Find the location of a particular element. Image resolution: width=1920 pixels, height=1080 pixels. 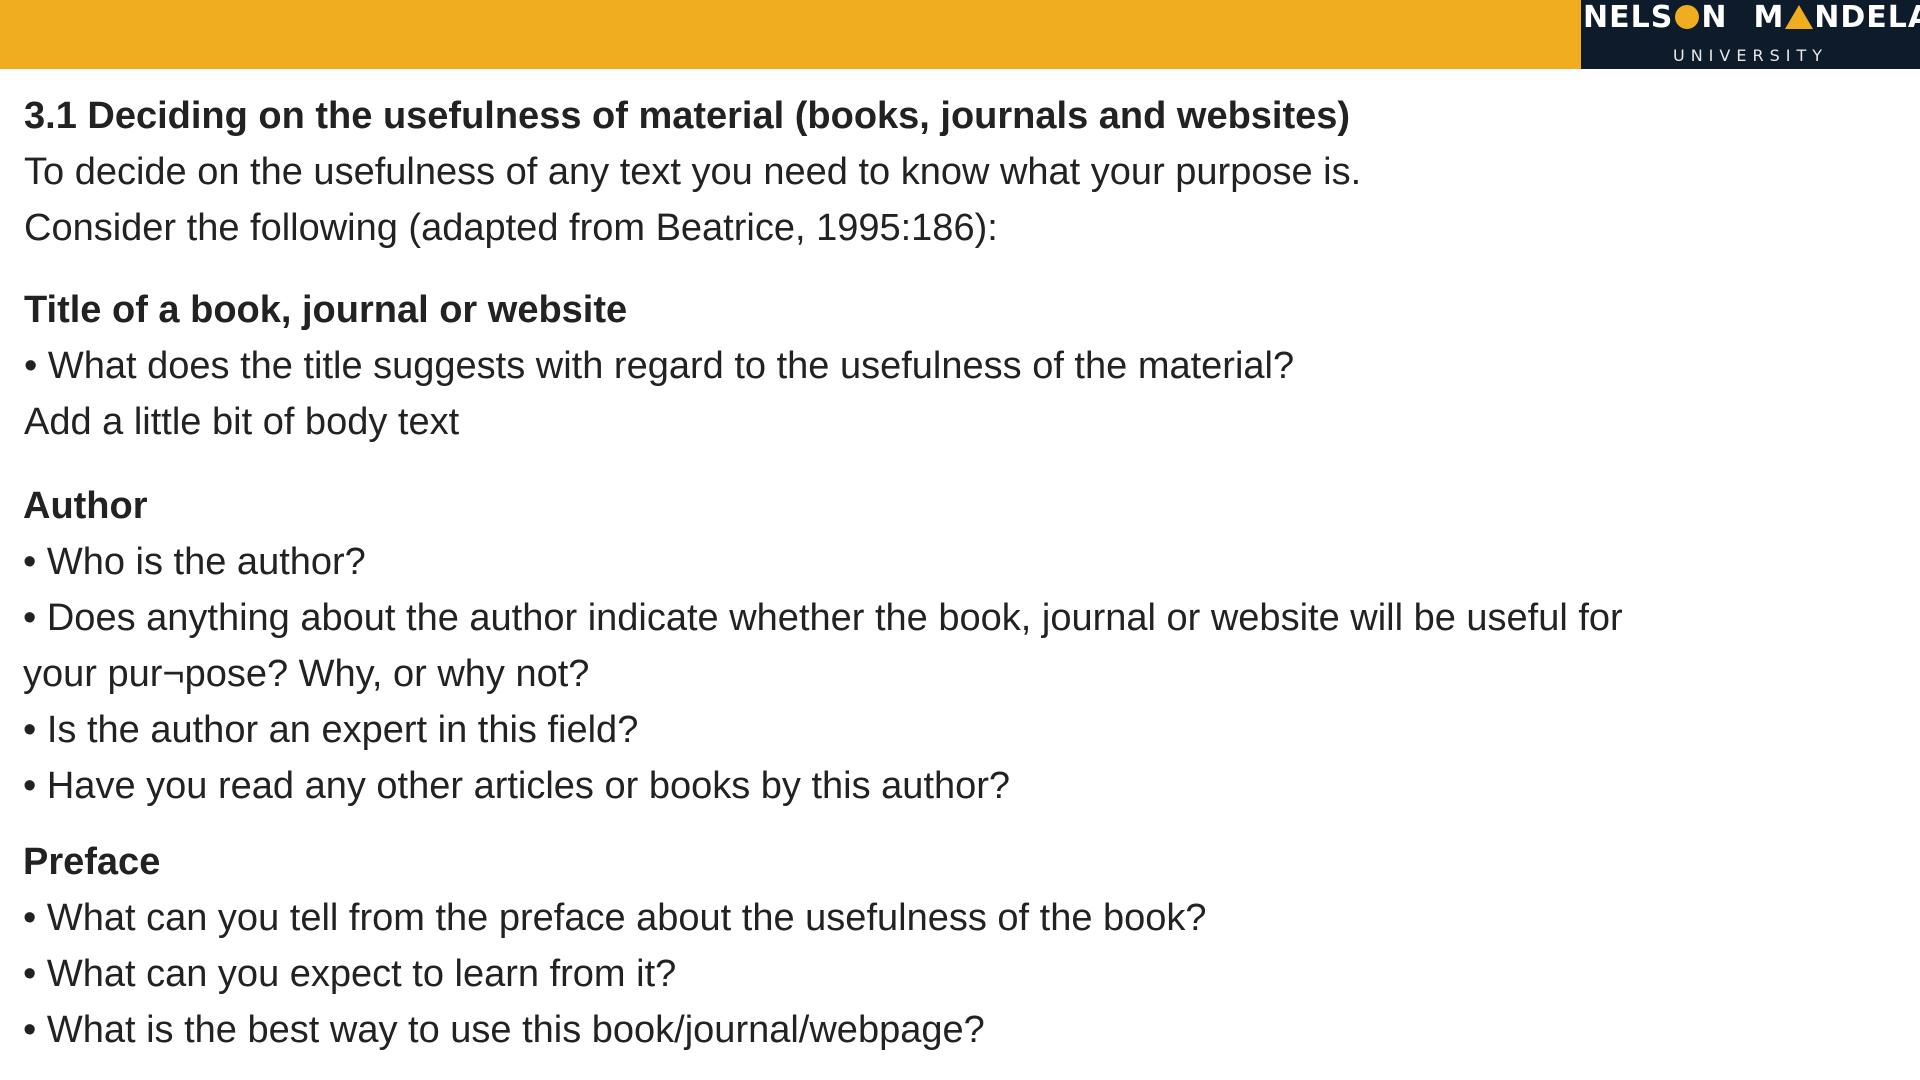

logo-text-part: NDELA is located at coordinates (1867, 17).